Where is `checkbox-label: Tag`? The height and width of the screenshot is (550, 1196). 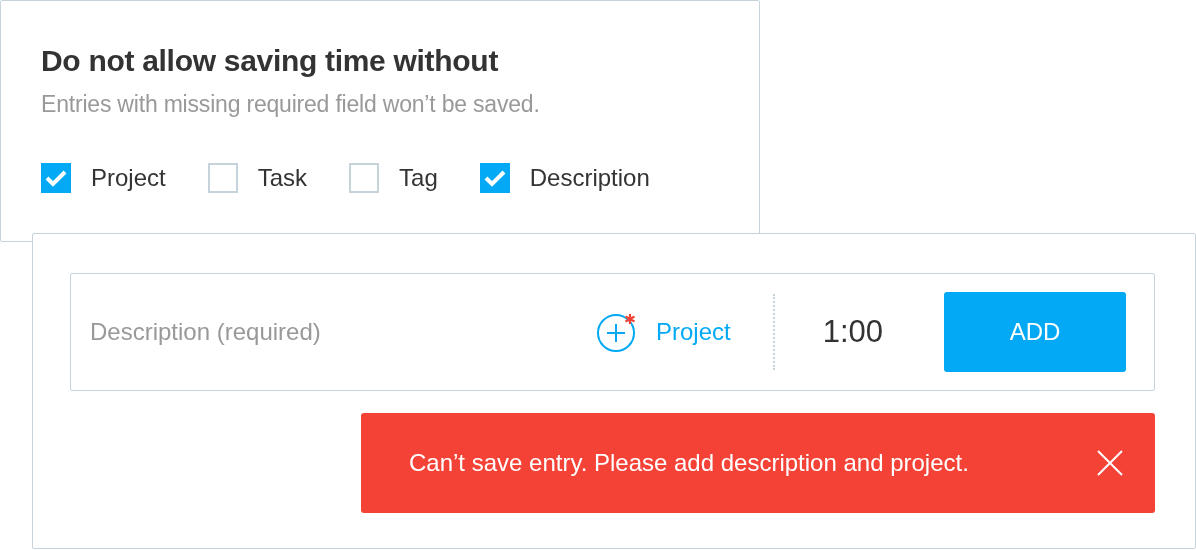 checkbox-label: Tag is located at coordinates (418, 178).